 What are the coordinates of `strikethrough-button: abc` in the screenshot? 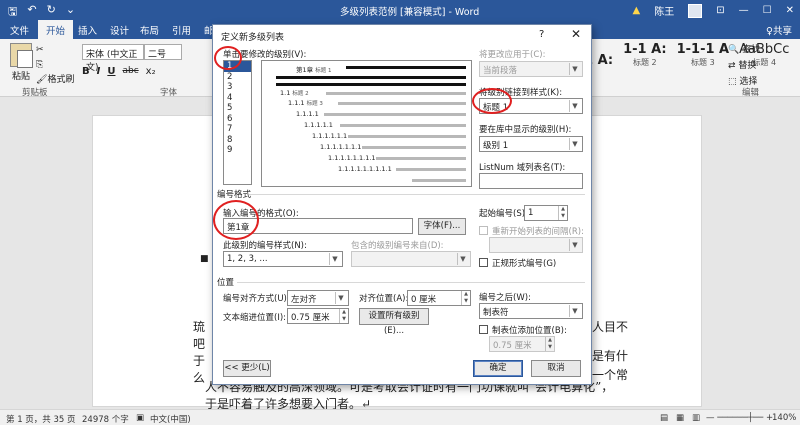 It's located at (130, 71).